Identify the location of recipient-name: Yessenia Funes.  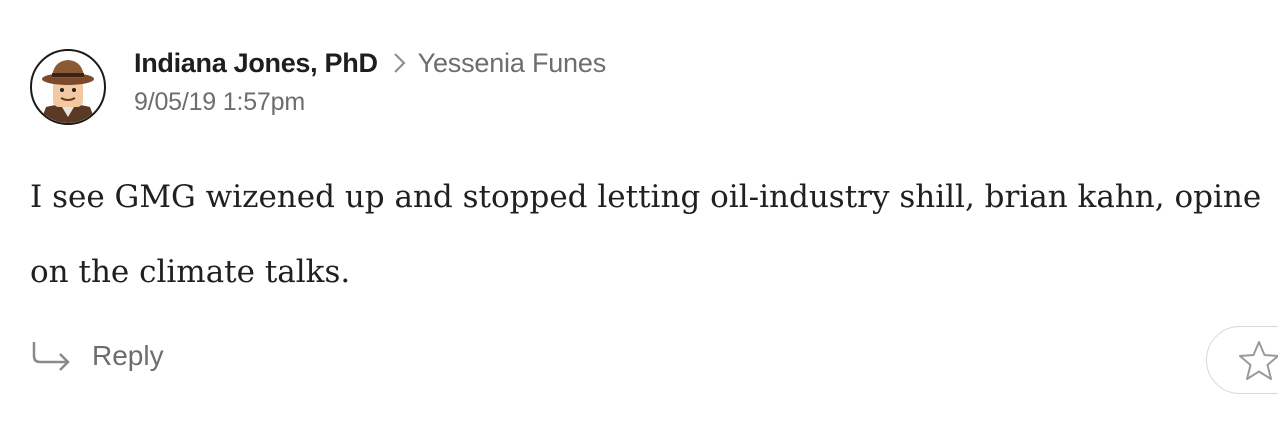
(512, 63).